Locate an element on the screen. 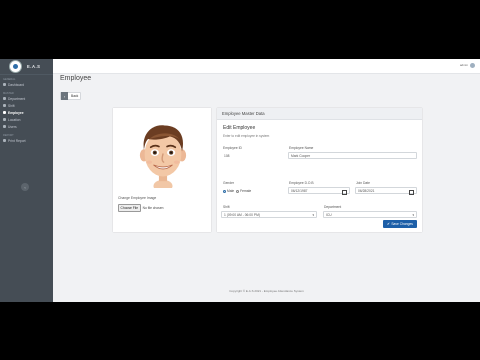 Image resolution: width=480 pixels, height=360 pixels. brand: E.A.S is located at coordinates (26, 67).